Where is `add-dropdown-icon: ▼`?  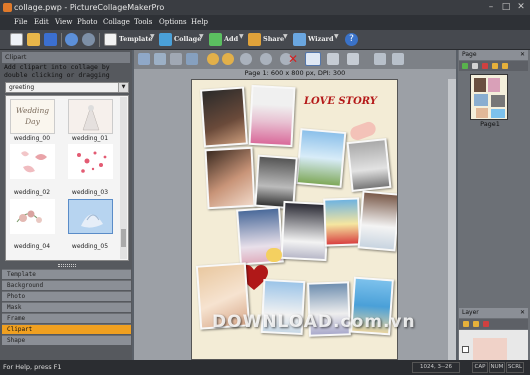
add-dropdown-icon: ▼ is located at coordinates (241, 36).